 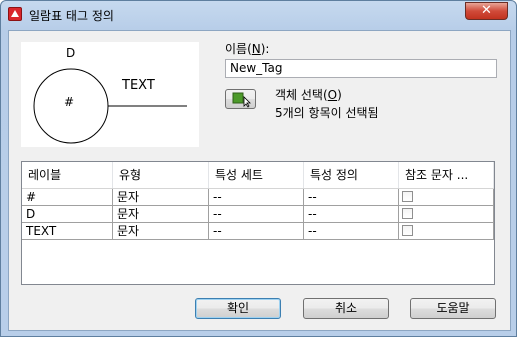 I want to click on select-objects-button, so click(x=240, y=99).